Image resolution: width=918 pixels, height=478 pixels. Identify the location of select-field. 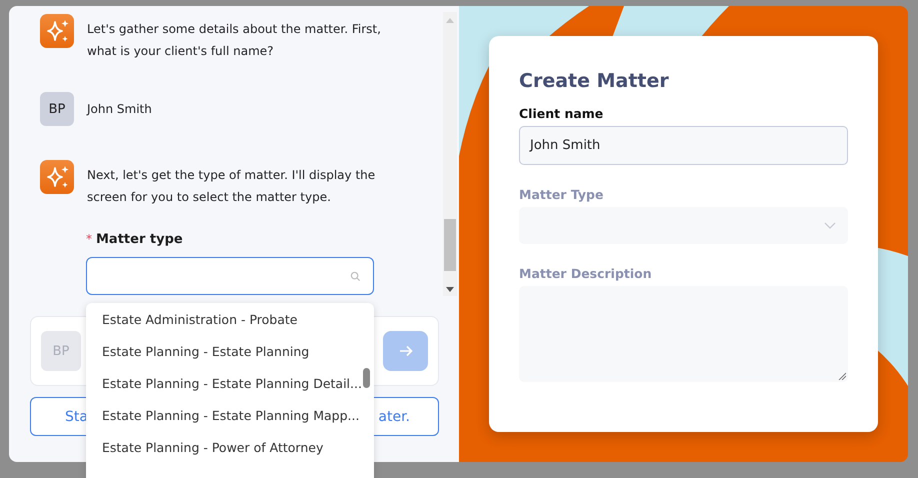
(683, 225).